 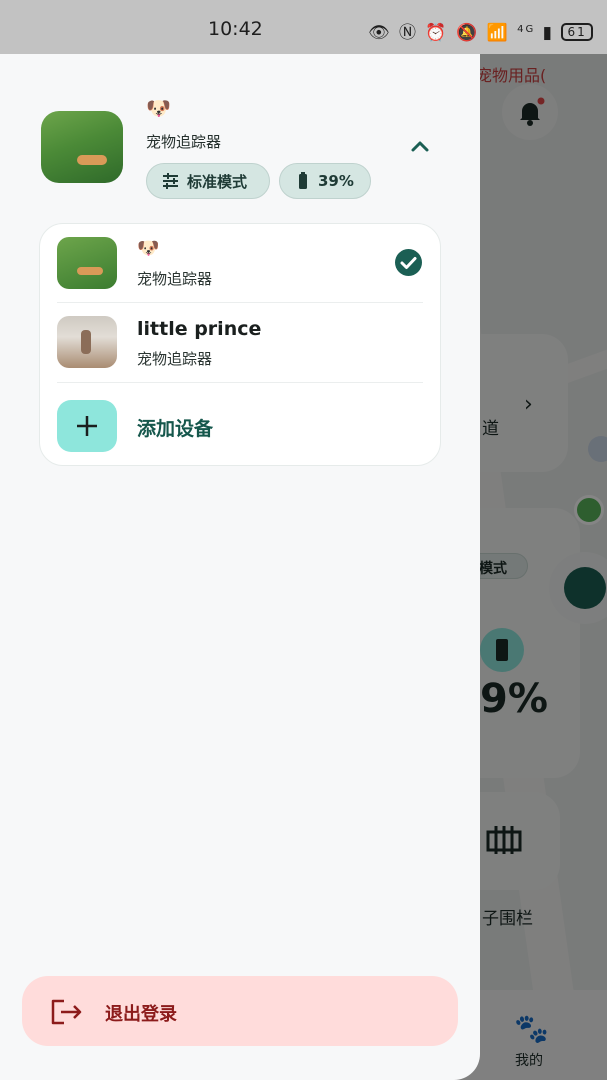 I want to click on add-device-button, so click(x=87, y=426).